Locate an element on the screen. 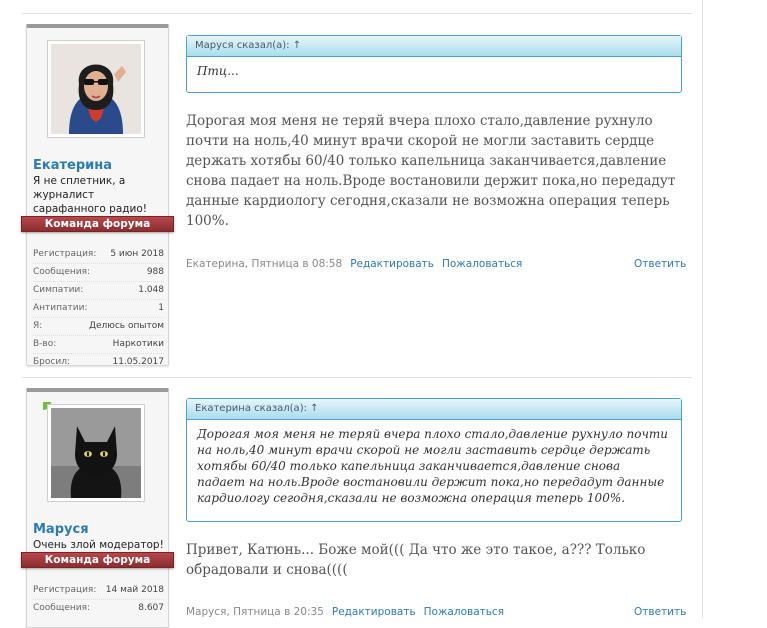  stat-row: Регистрация: 5 июн 2018 is located at coordinates (98, 255).